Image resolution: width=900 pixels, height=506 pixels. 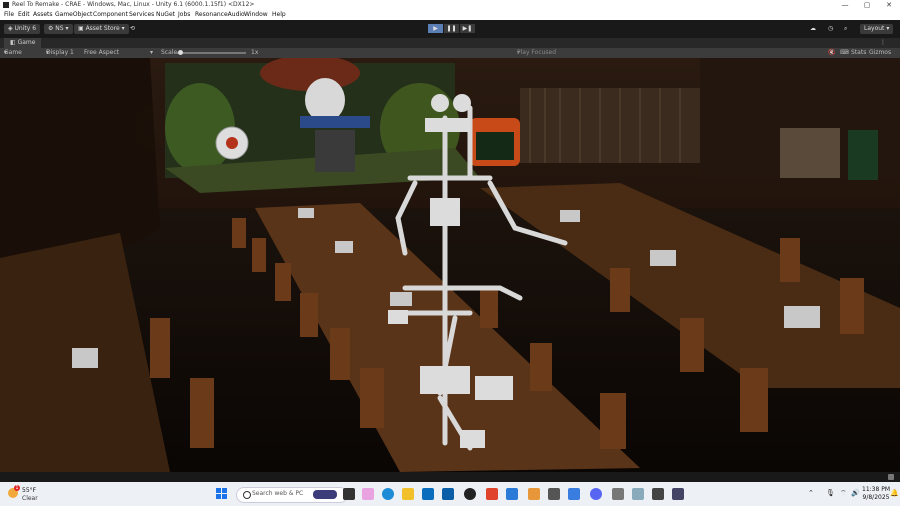 I want to click on taskbar-search: Search web & PC, so click(x=292, y=495).